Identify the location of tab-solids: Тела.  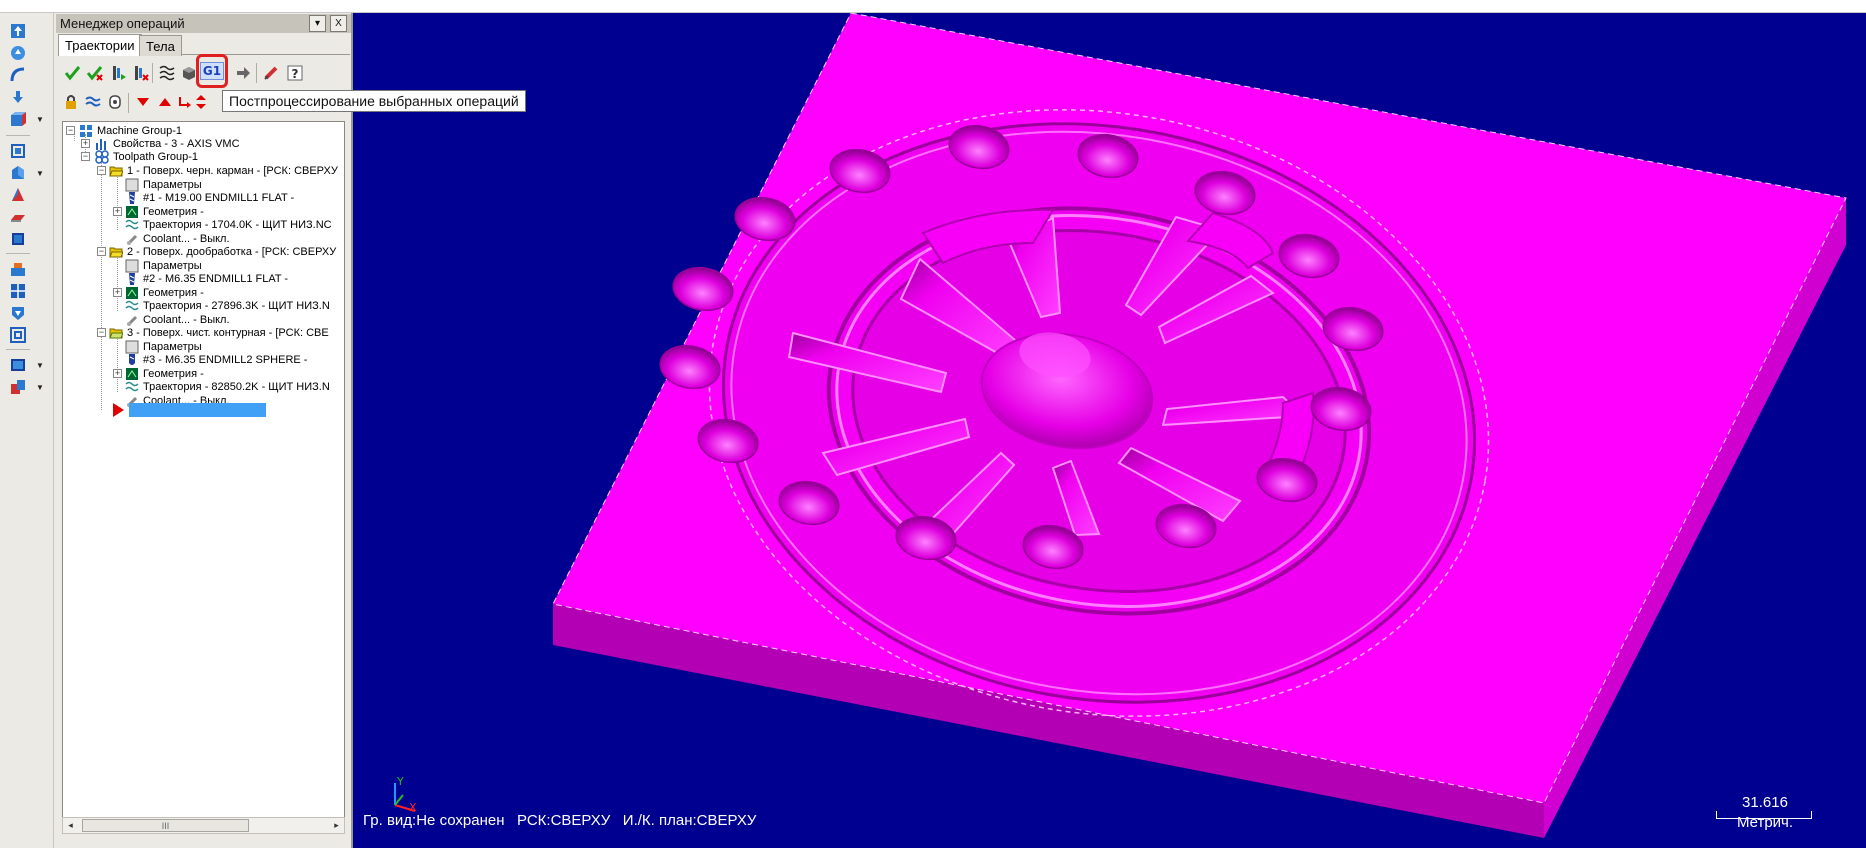
(160, 45).